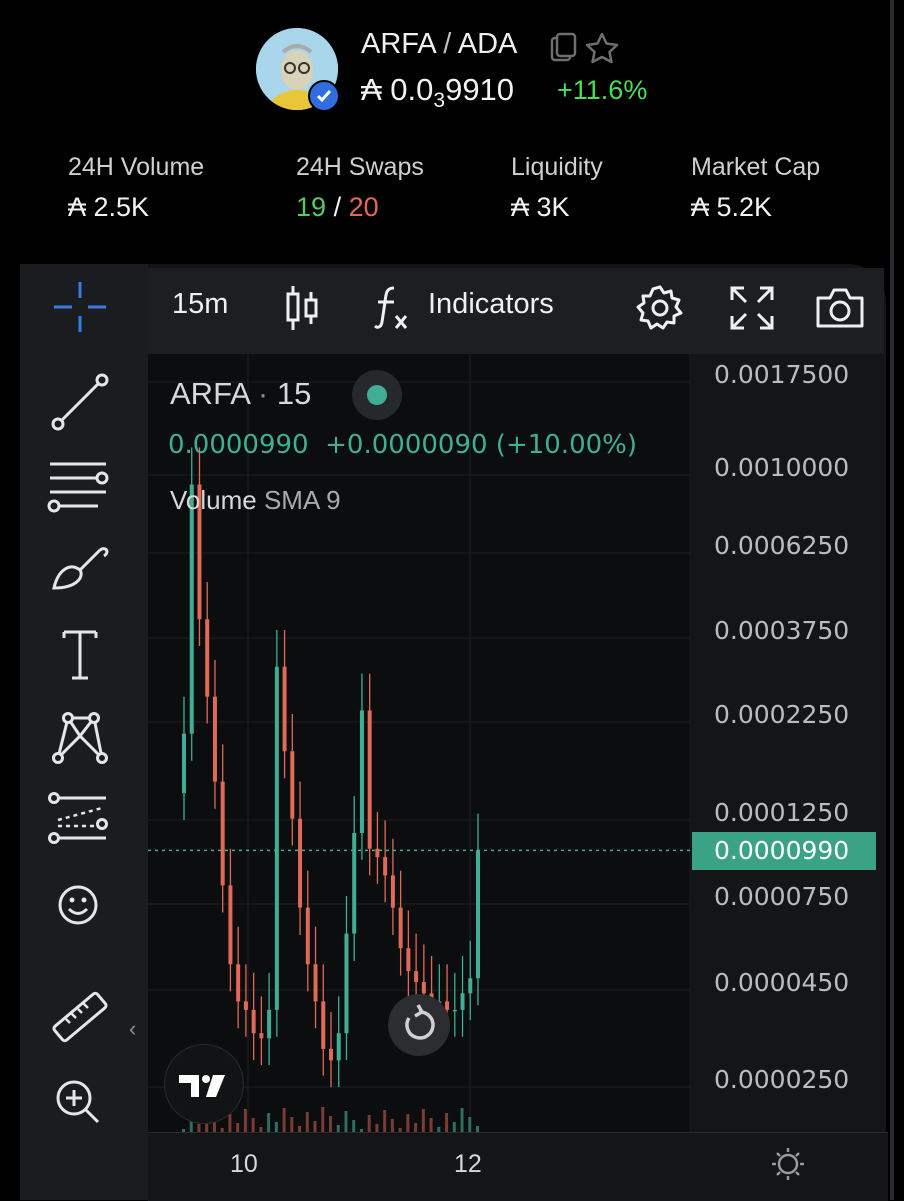  I want to click on stat-volume: 24H Volume ₳ 2.5K, so click(136, 188).